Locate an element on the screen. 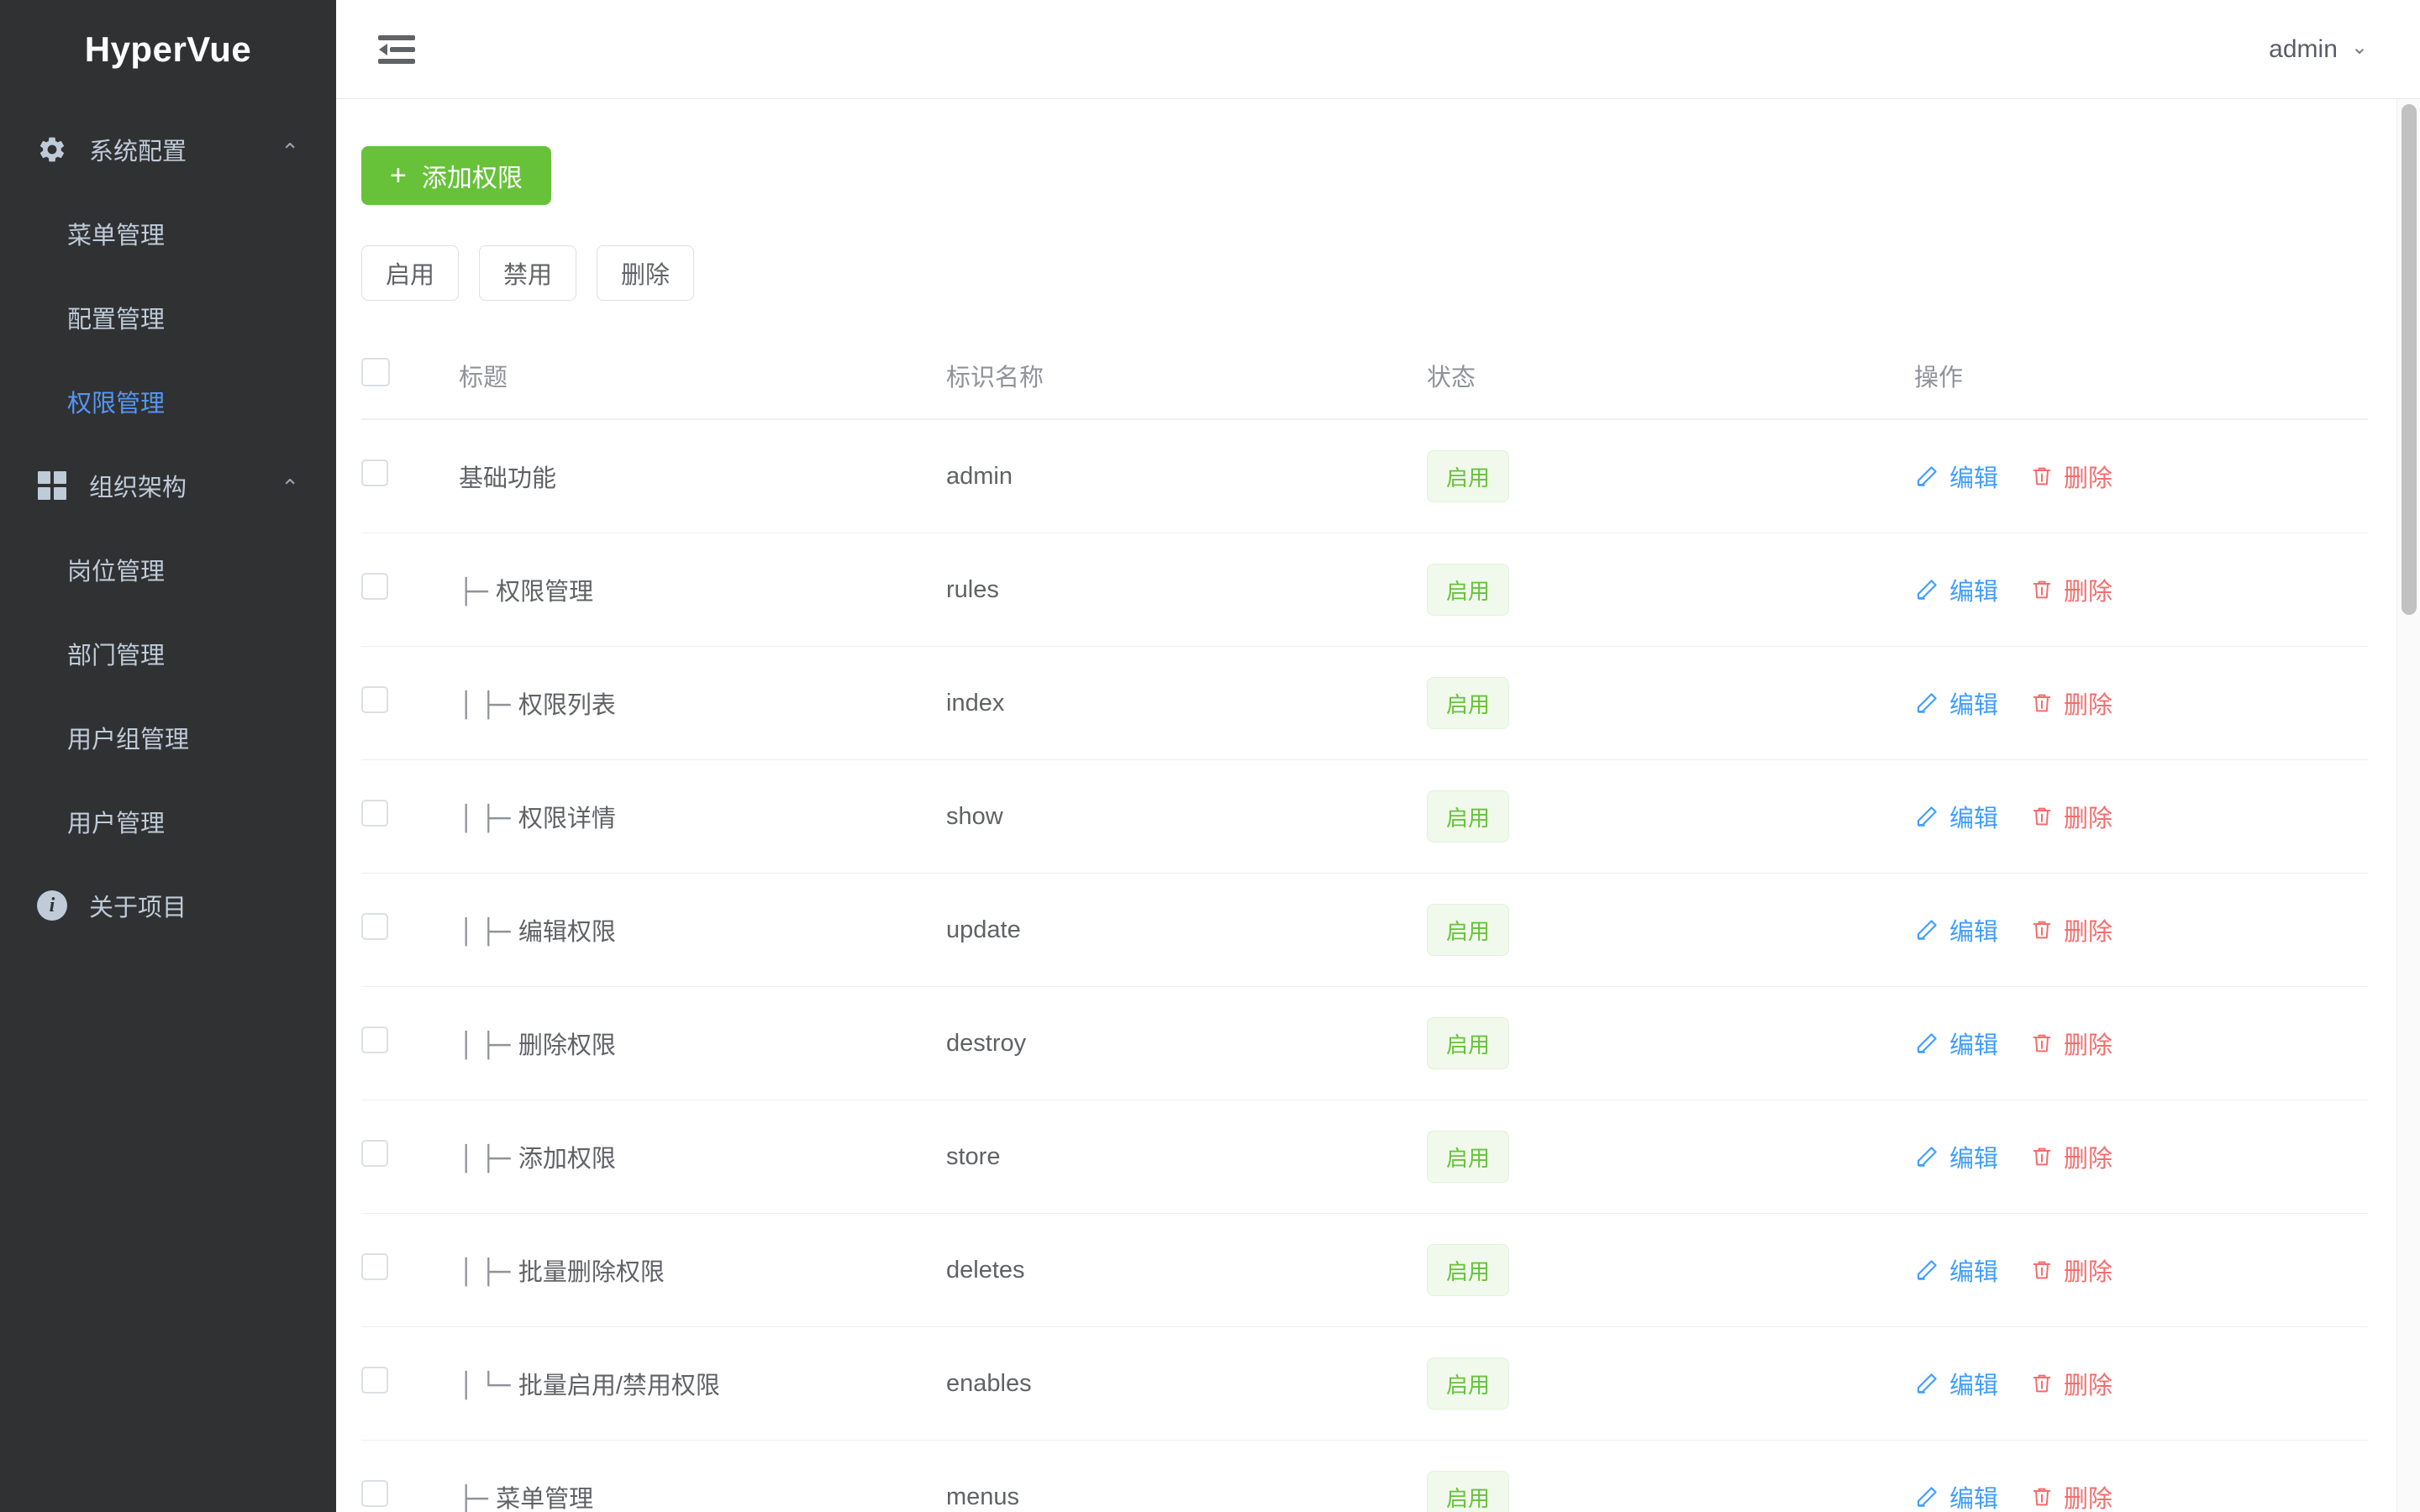  table-row: 基础功能 admin 启用 编辑 删除 is located at coordinates (1364, 476).